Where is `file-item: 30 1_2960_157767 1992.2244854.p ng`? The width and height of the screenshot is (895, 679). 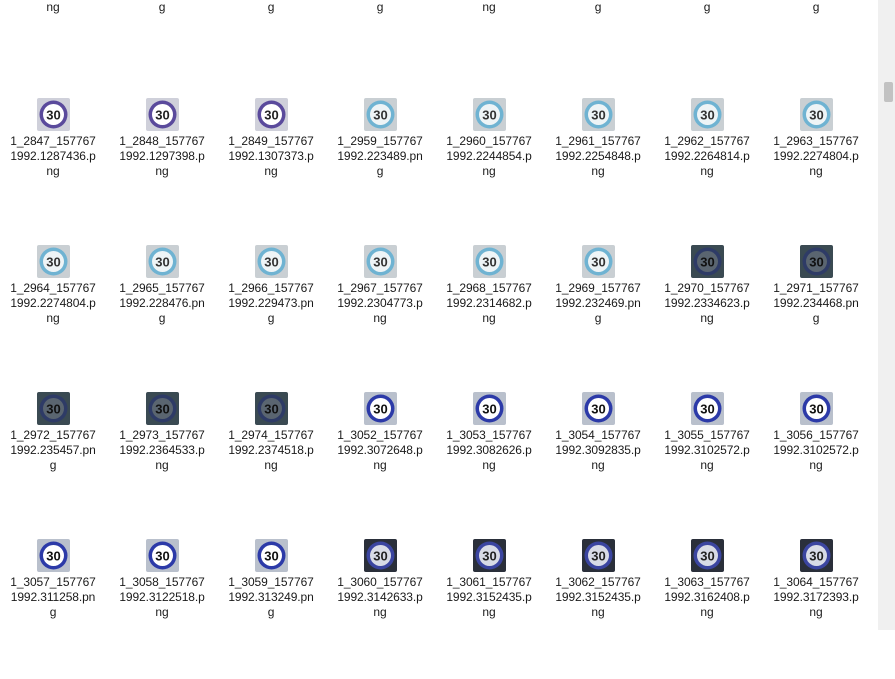 file-item: 30 1_2960_157767 1992.2244854.p ng is located at coordinates (489, 168).